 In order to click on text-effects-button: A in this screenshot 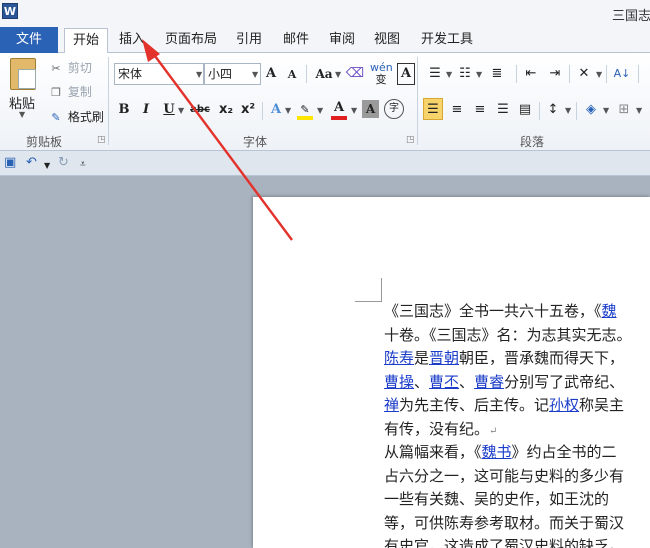, I will do `click(276, 110)`.